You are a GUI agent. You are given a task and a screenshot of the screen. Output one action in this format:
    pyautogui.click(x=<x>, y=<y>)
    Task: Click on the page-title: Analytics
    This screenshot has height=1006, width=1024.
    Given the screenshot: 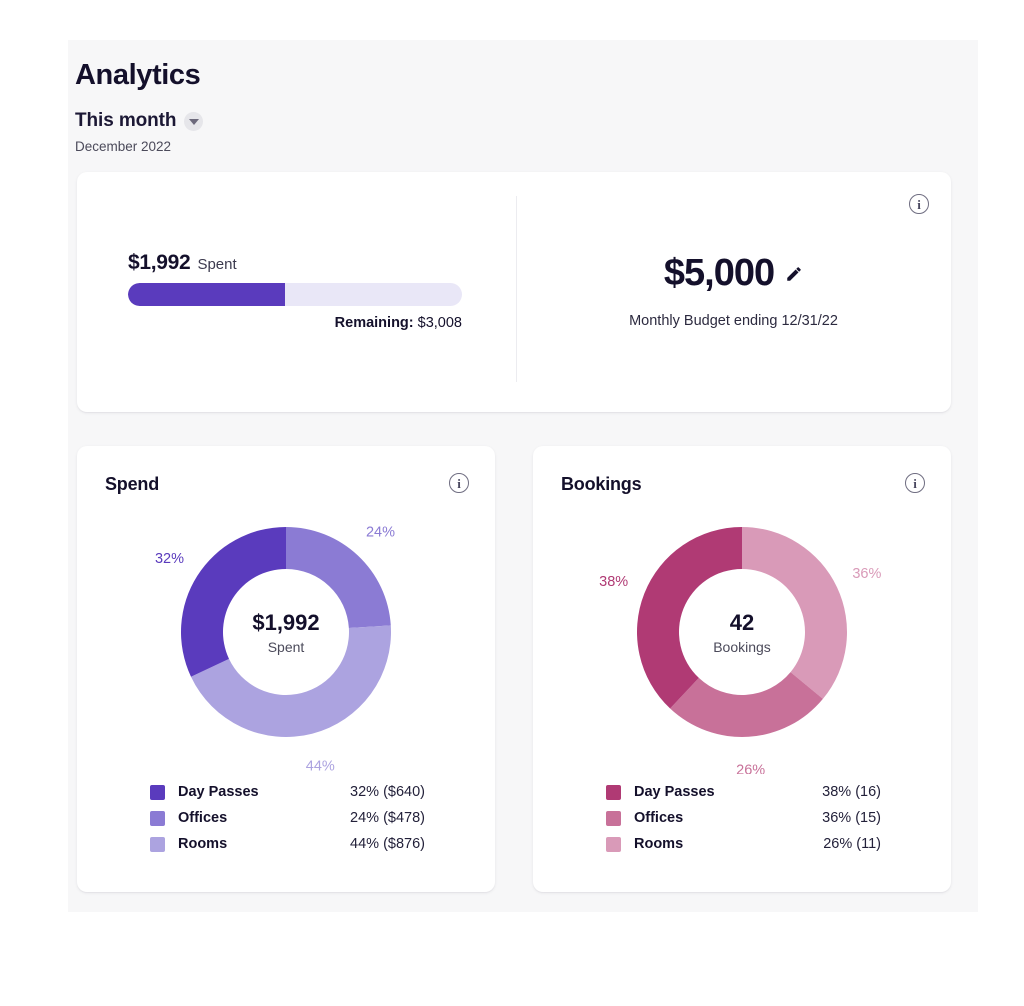 What is the action you would take?
    pyautogui.click(x=138, y=75)
    